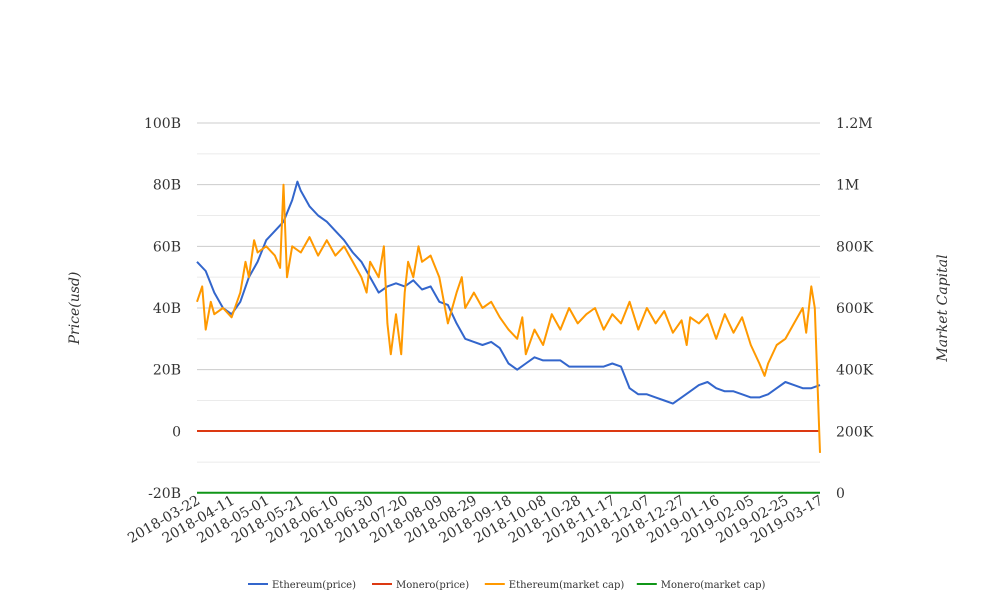  Describe the element at coordinates (854, 124) in the screenshot. I see `y2-tick-label: 1.2M` at that location.